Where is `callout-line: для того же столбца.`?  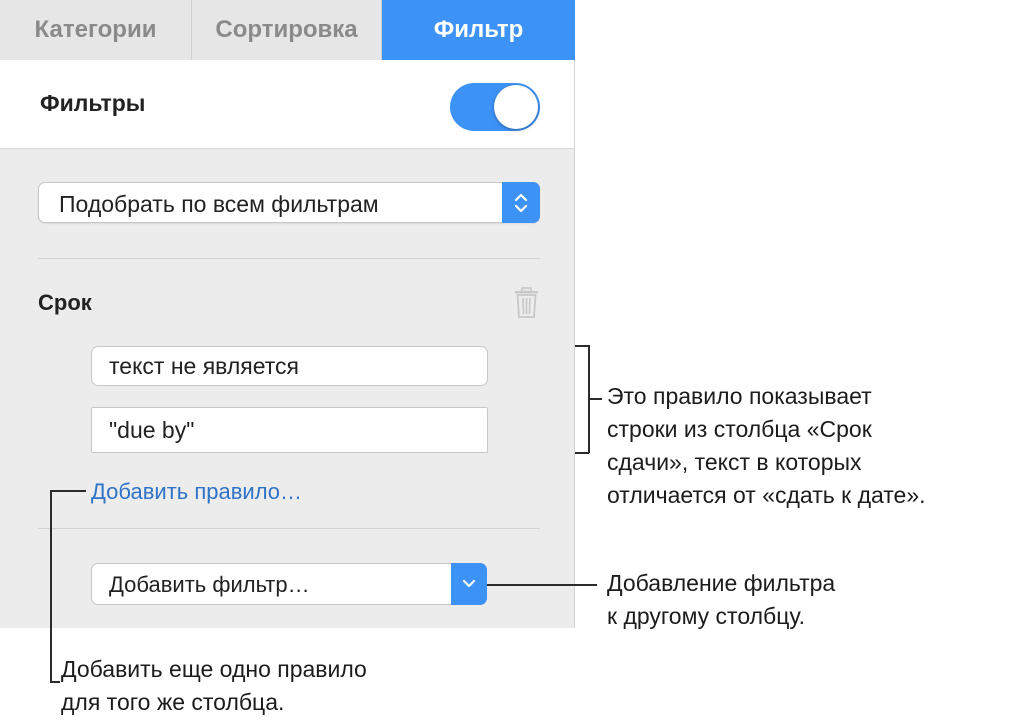
callout-line: для того же столбца. is located at coordinates (173, 702).